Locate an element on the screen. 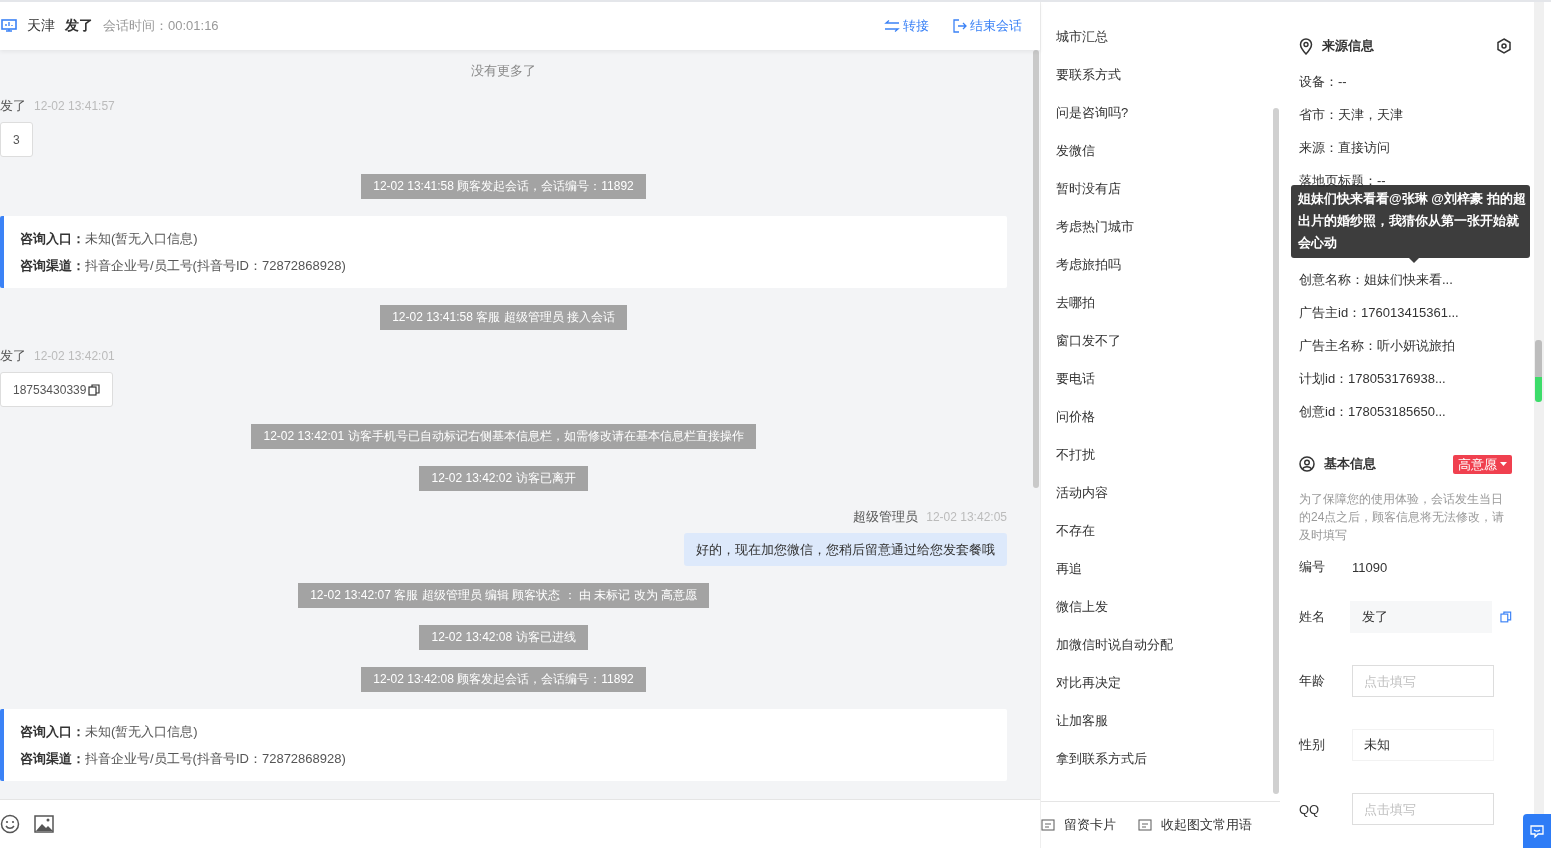 This screenshot has width=1551, height=848. message-bubble: 3 is located at coordinates (16, 139).